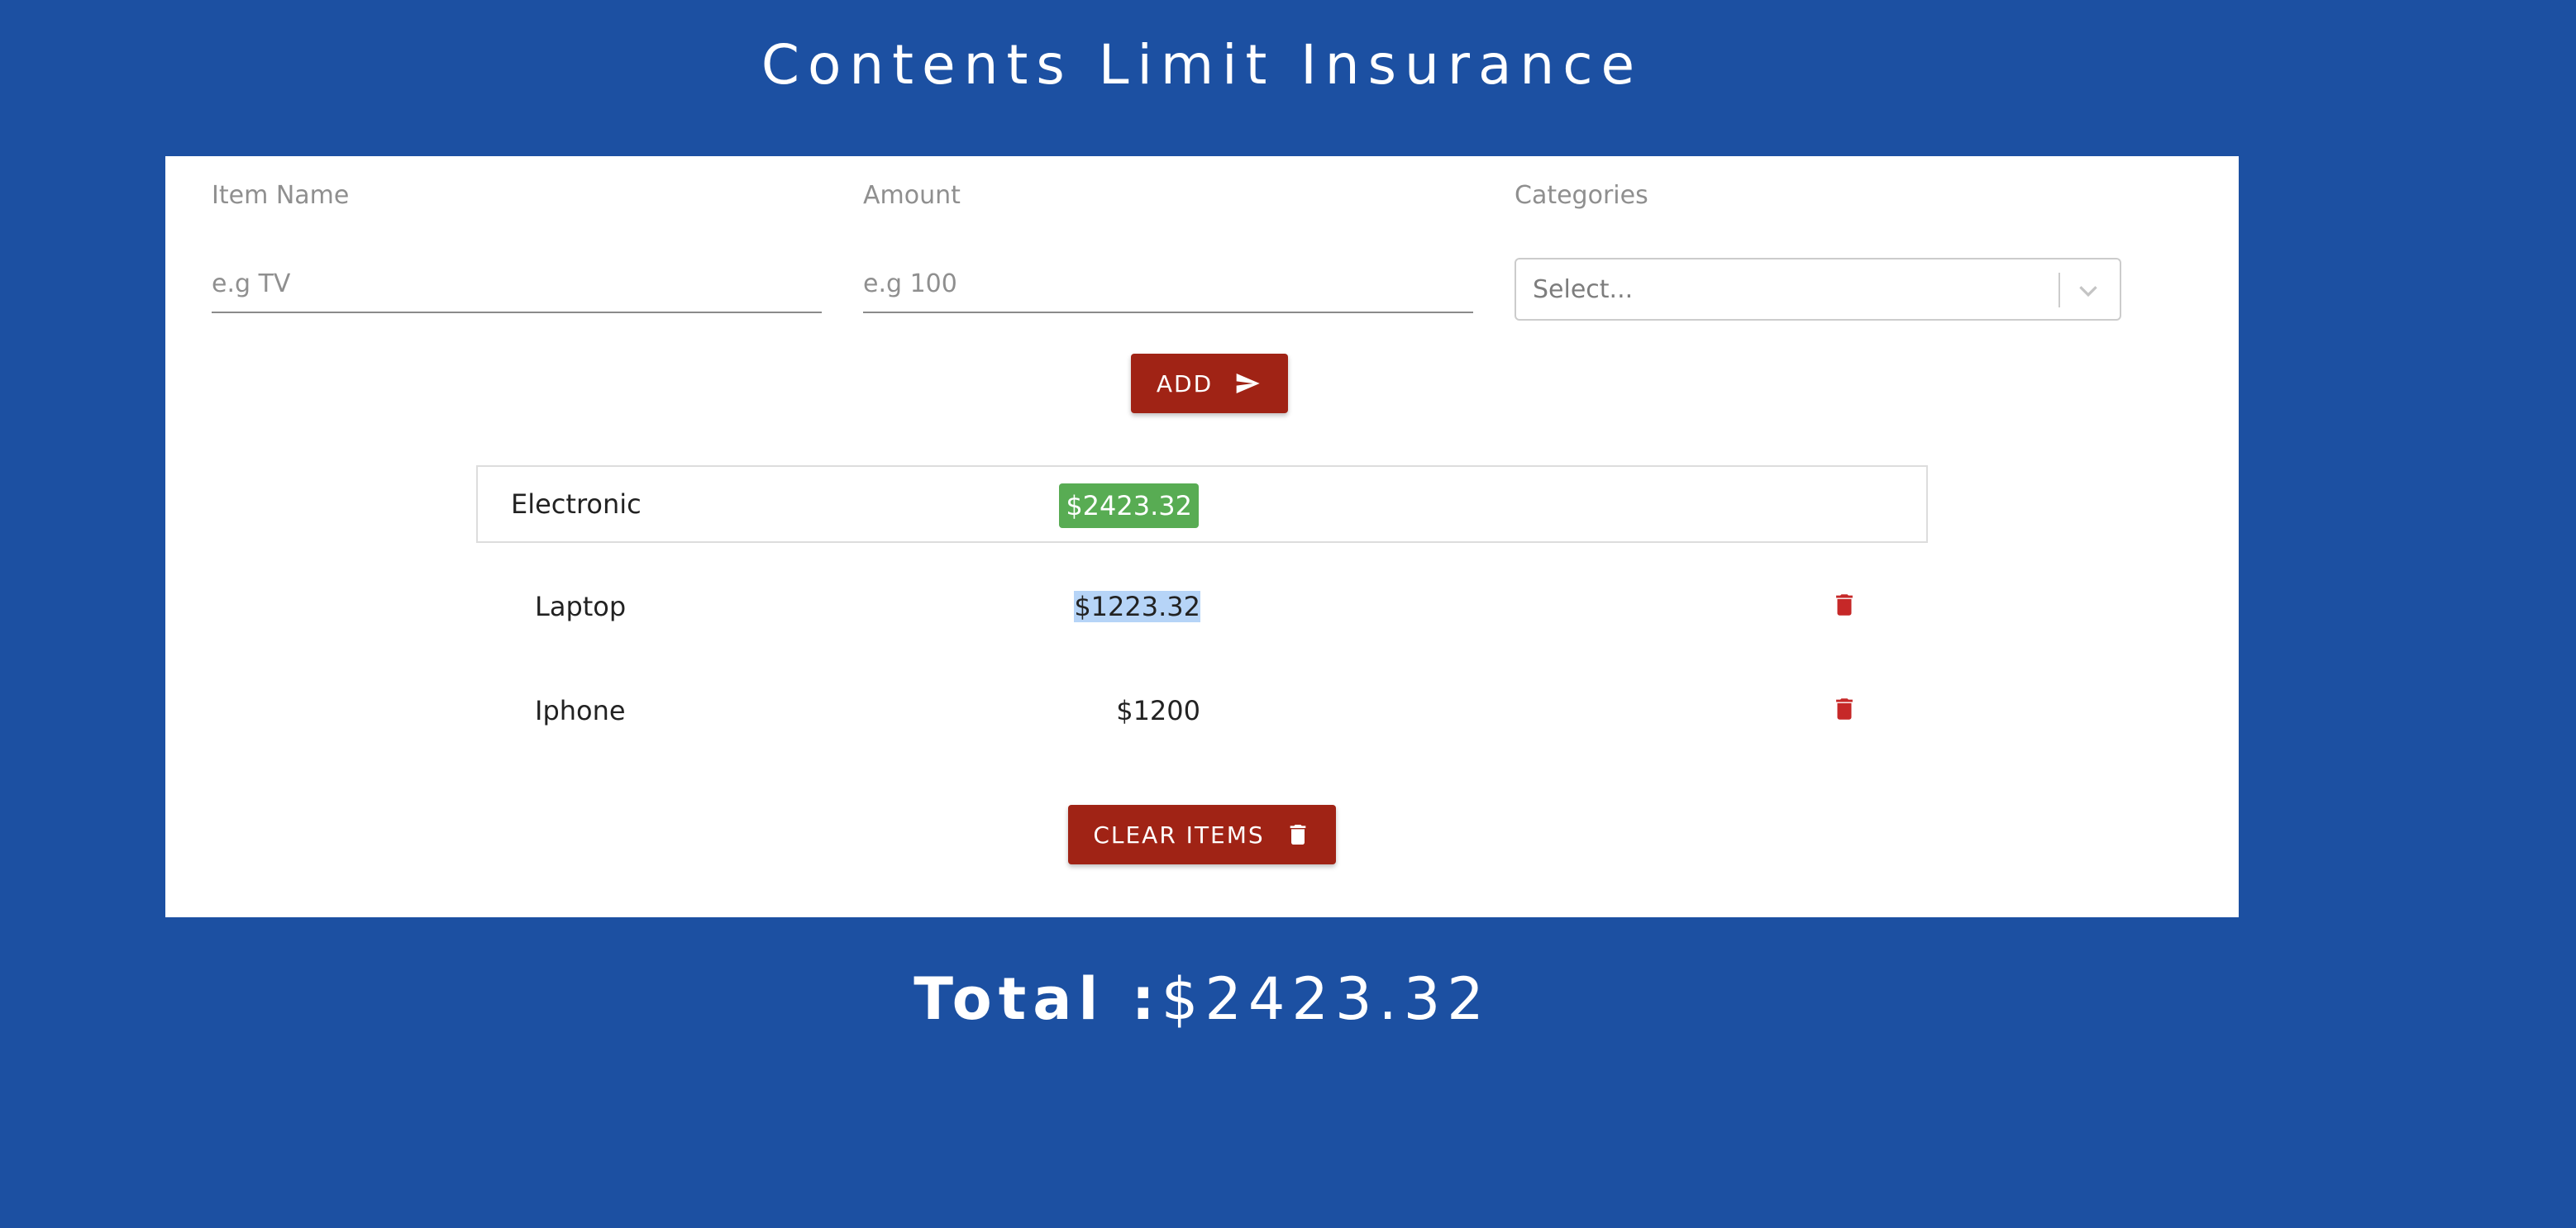 The width and height of the screenshot is (2576, 1228). I want to click on amount-label: Amount, so click(912, 195).